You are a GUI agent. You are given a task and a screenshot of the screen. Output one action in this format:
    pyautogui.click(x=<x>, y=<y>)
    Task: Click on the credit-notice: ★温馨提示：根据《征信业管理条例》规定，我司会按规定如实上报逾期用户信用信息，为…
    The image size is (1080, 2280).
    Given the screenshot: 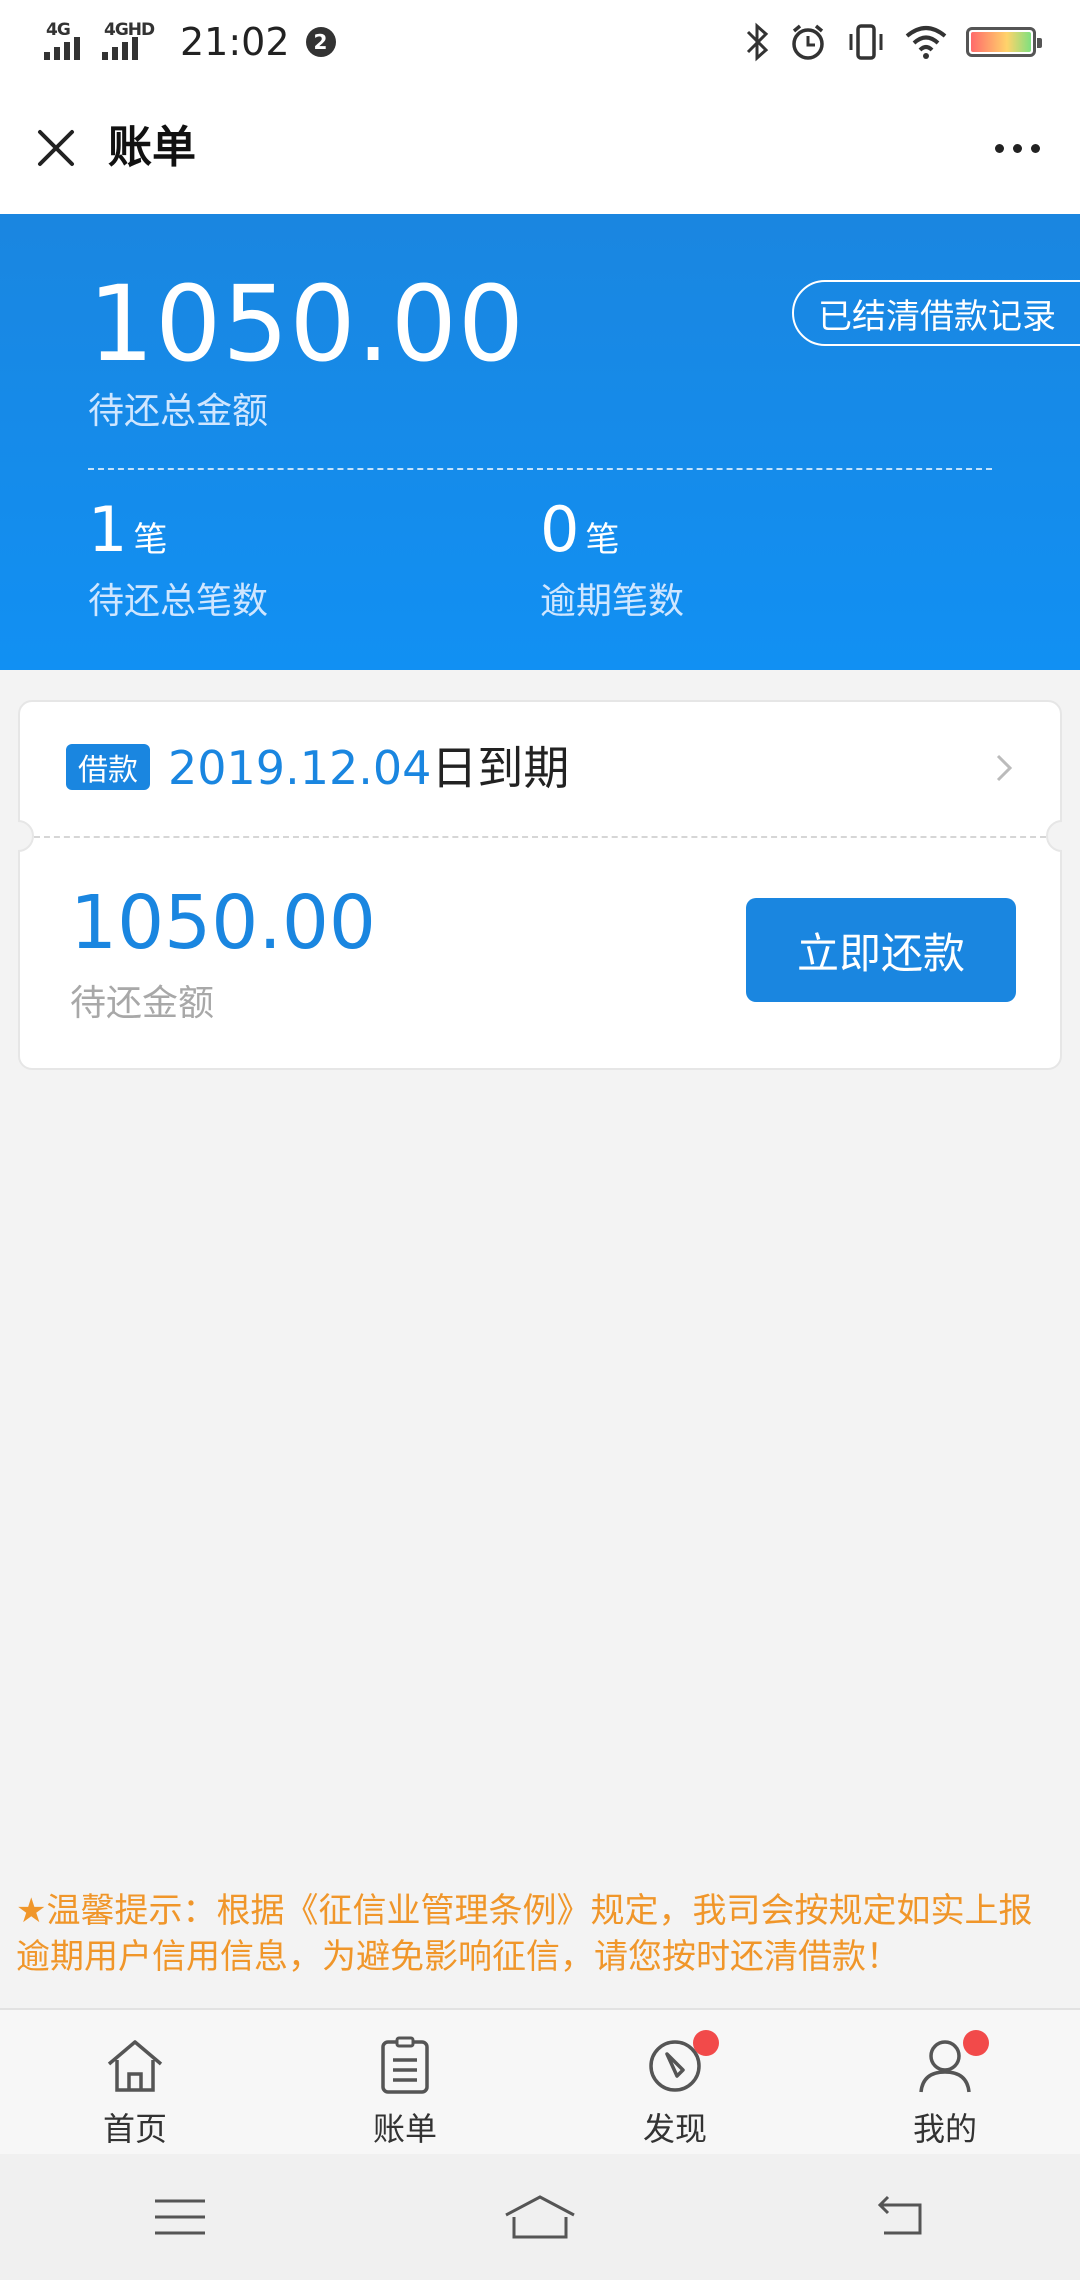 What is the action you would take?
    pyautogui.click(x=524, y=1934)
    